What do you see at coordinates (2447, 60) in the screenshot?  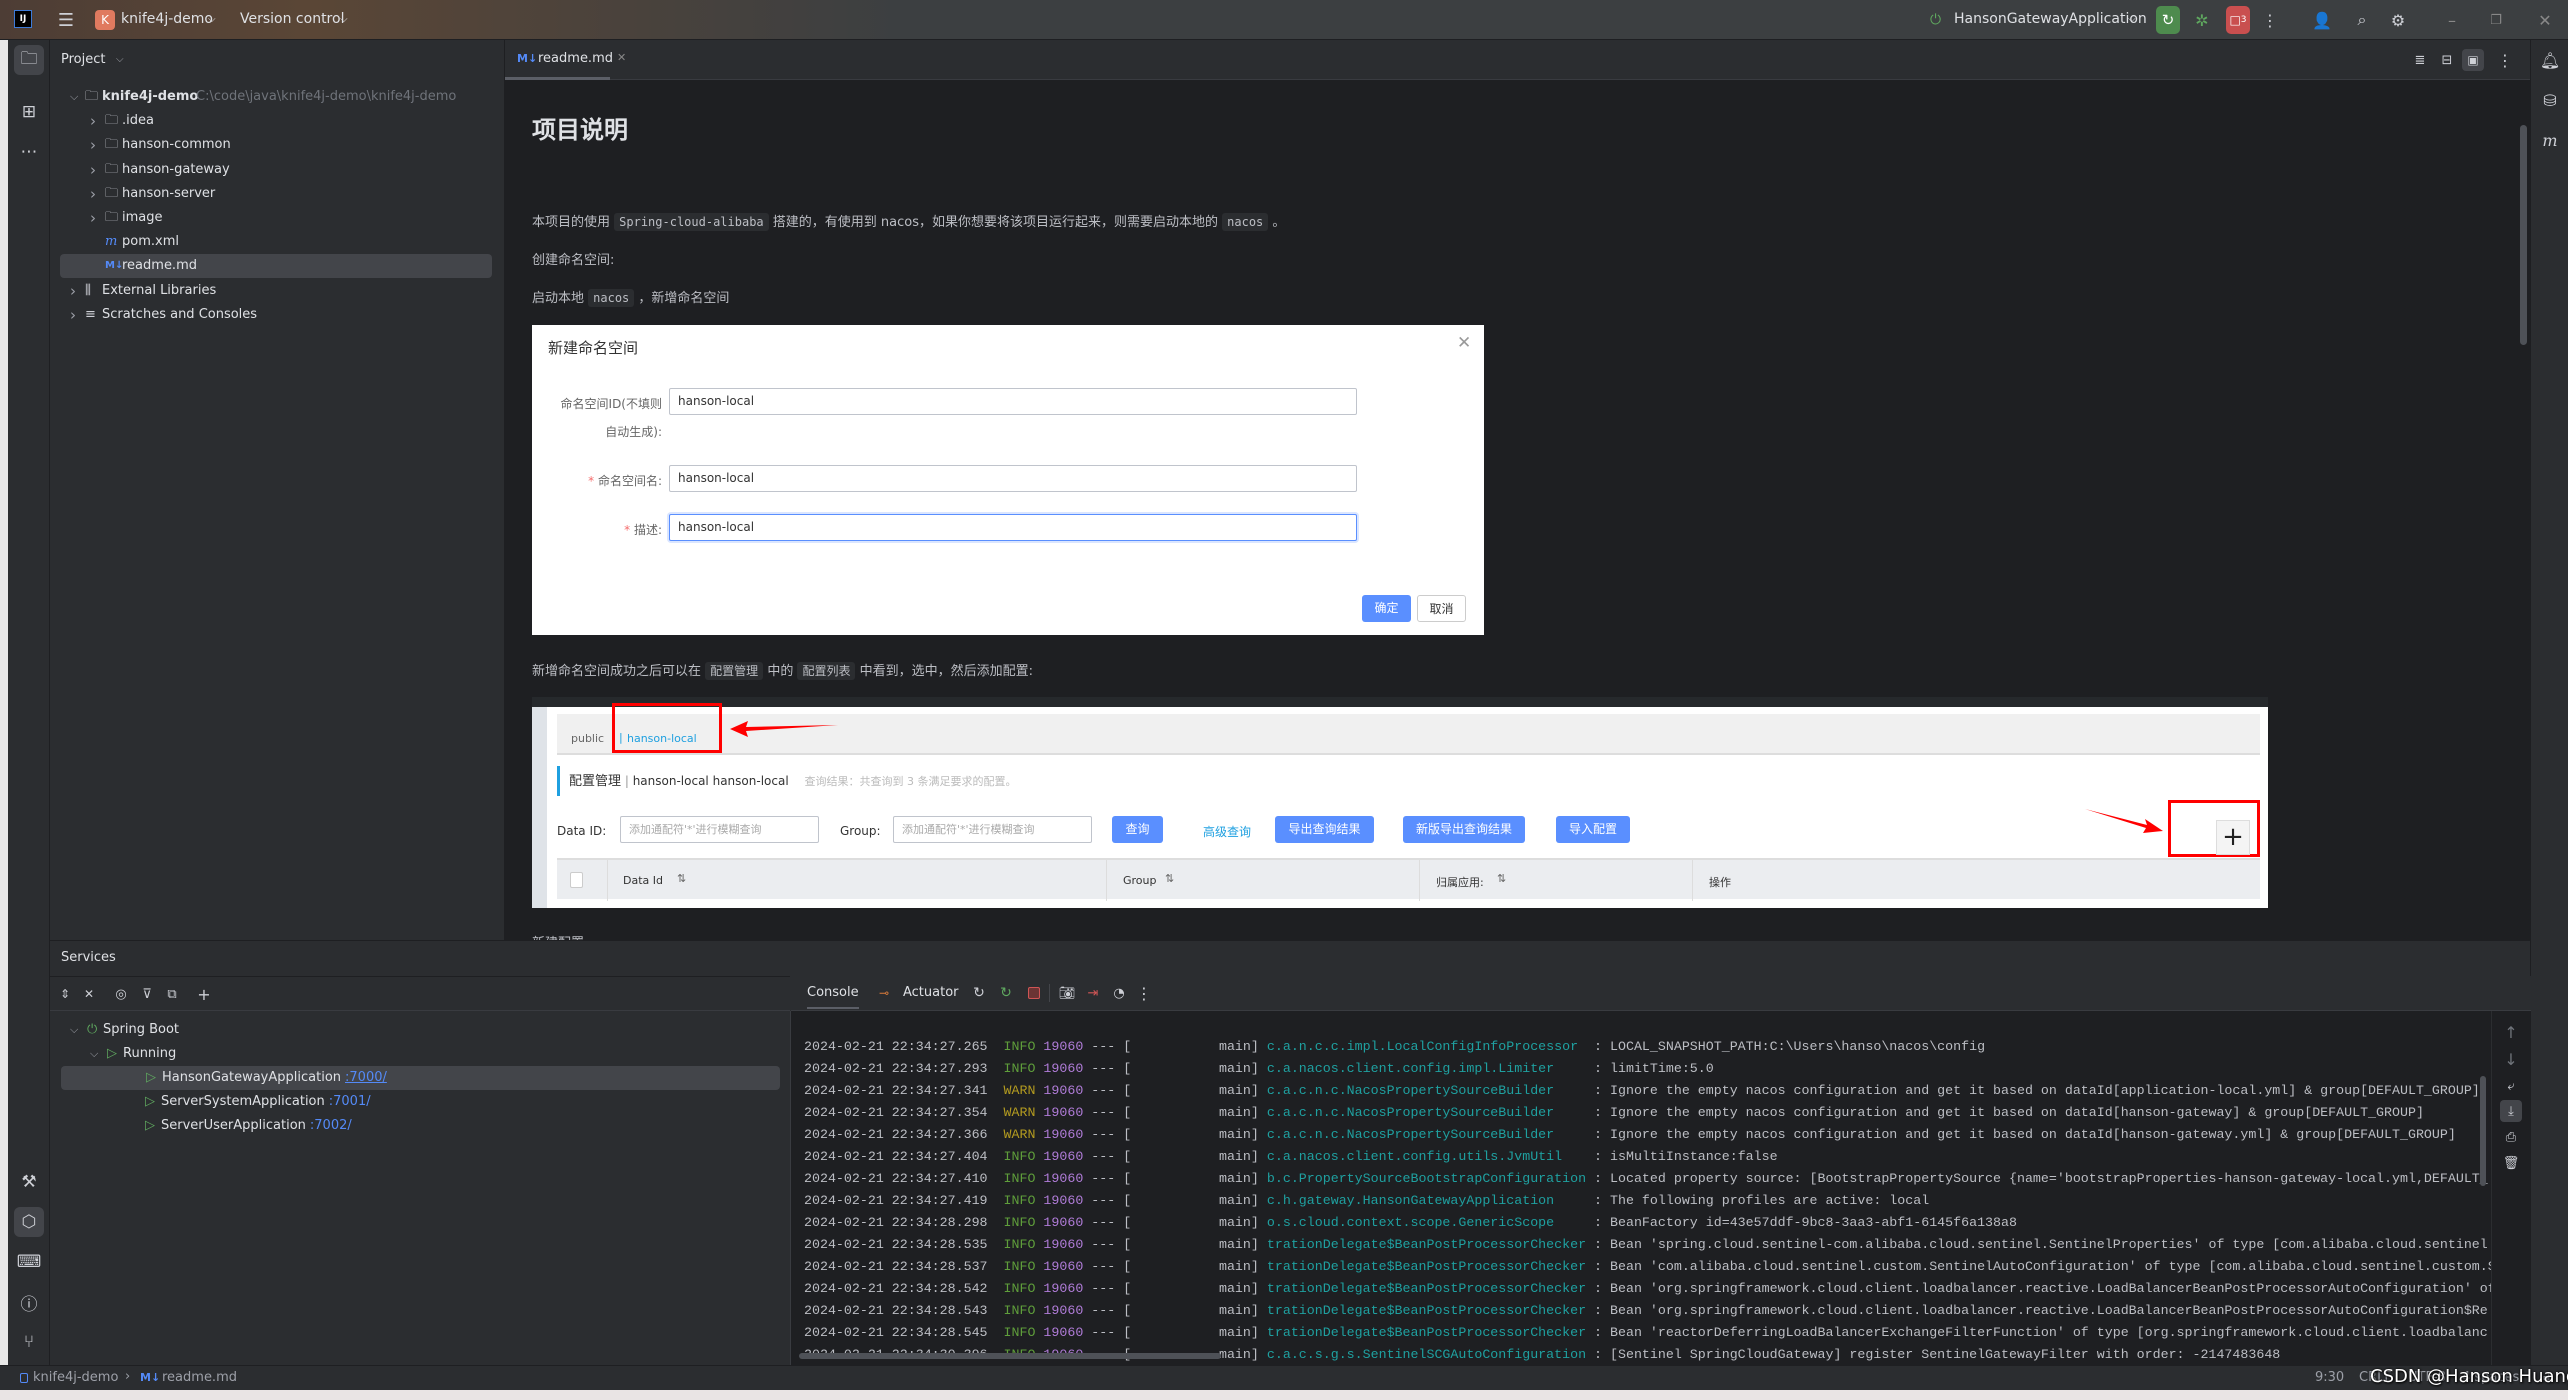 I see `split-view-icon: ⊟` at bounding box center [2447, 60].